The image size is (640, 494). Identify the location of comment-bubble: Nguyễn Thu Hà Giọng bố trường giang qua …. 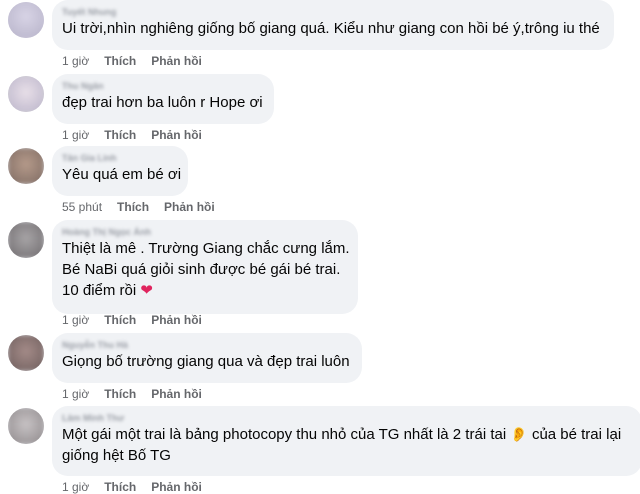
(207, 358).